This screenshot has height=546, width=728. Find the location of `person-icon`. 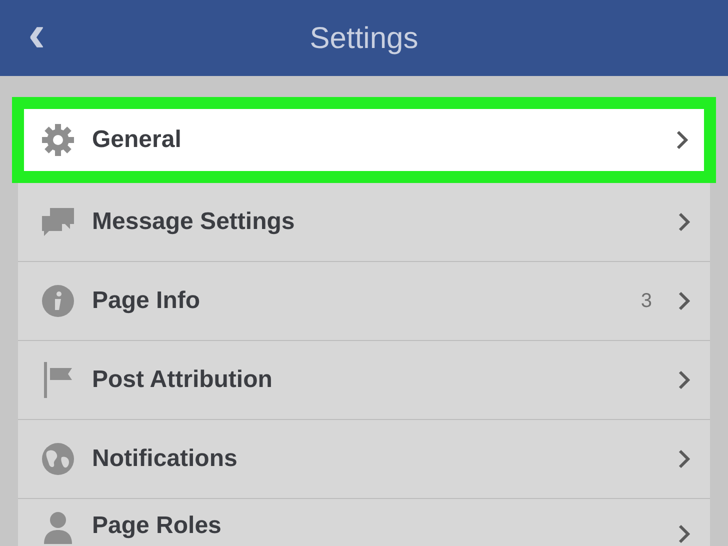

person-icon is located at coordinates (58, 527).